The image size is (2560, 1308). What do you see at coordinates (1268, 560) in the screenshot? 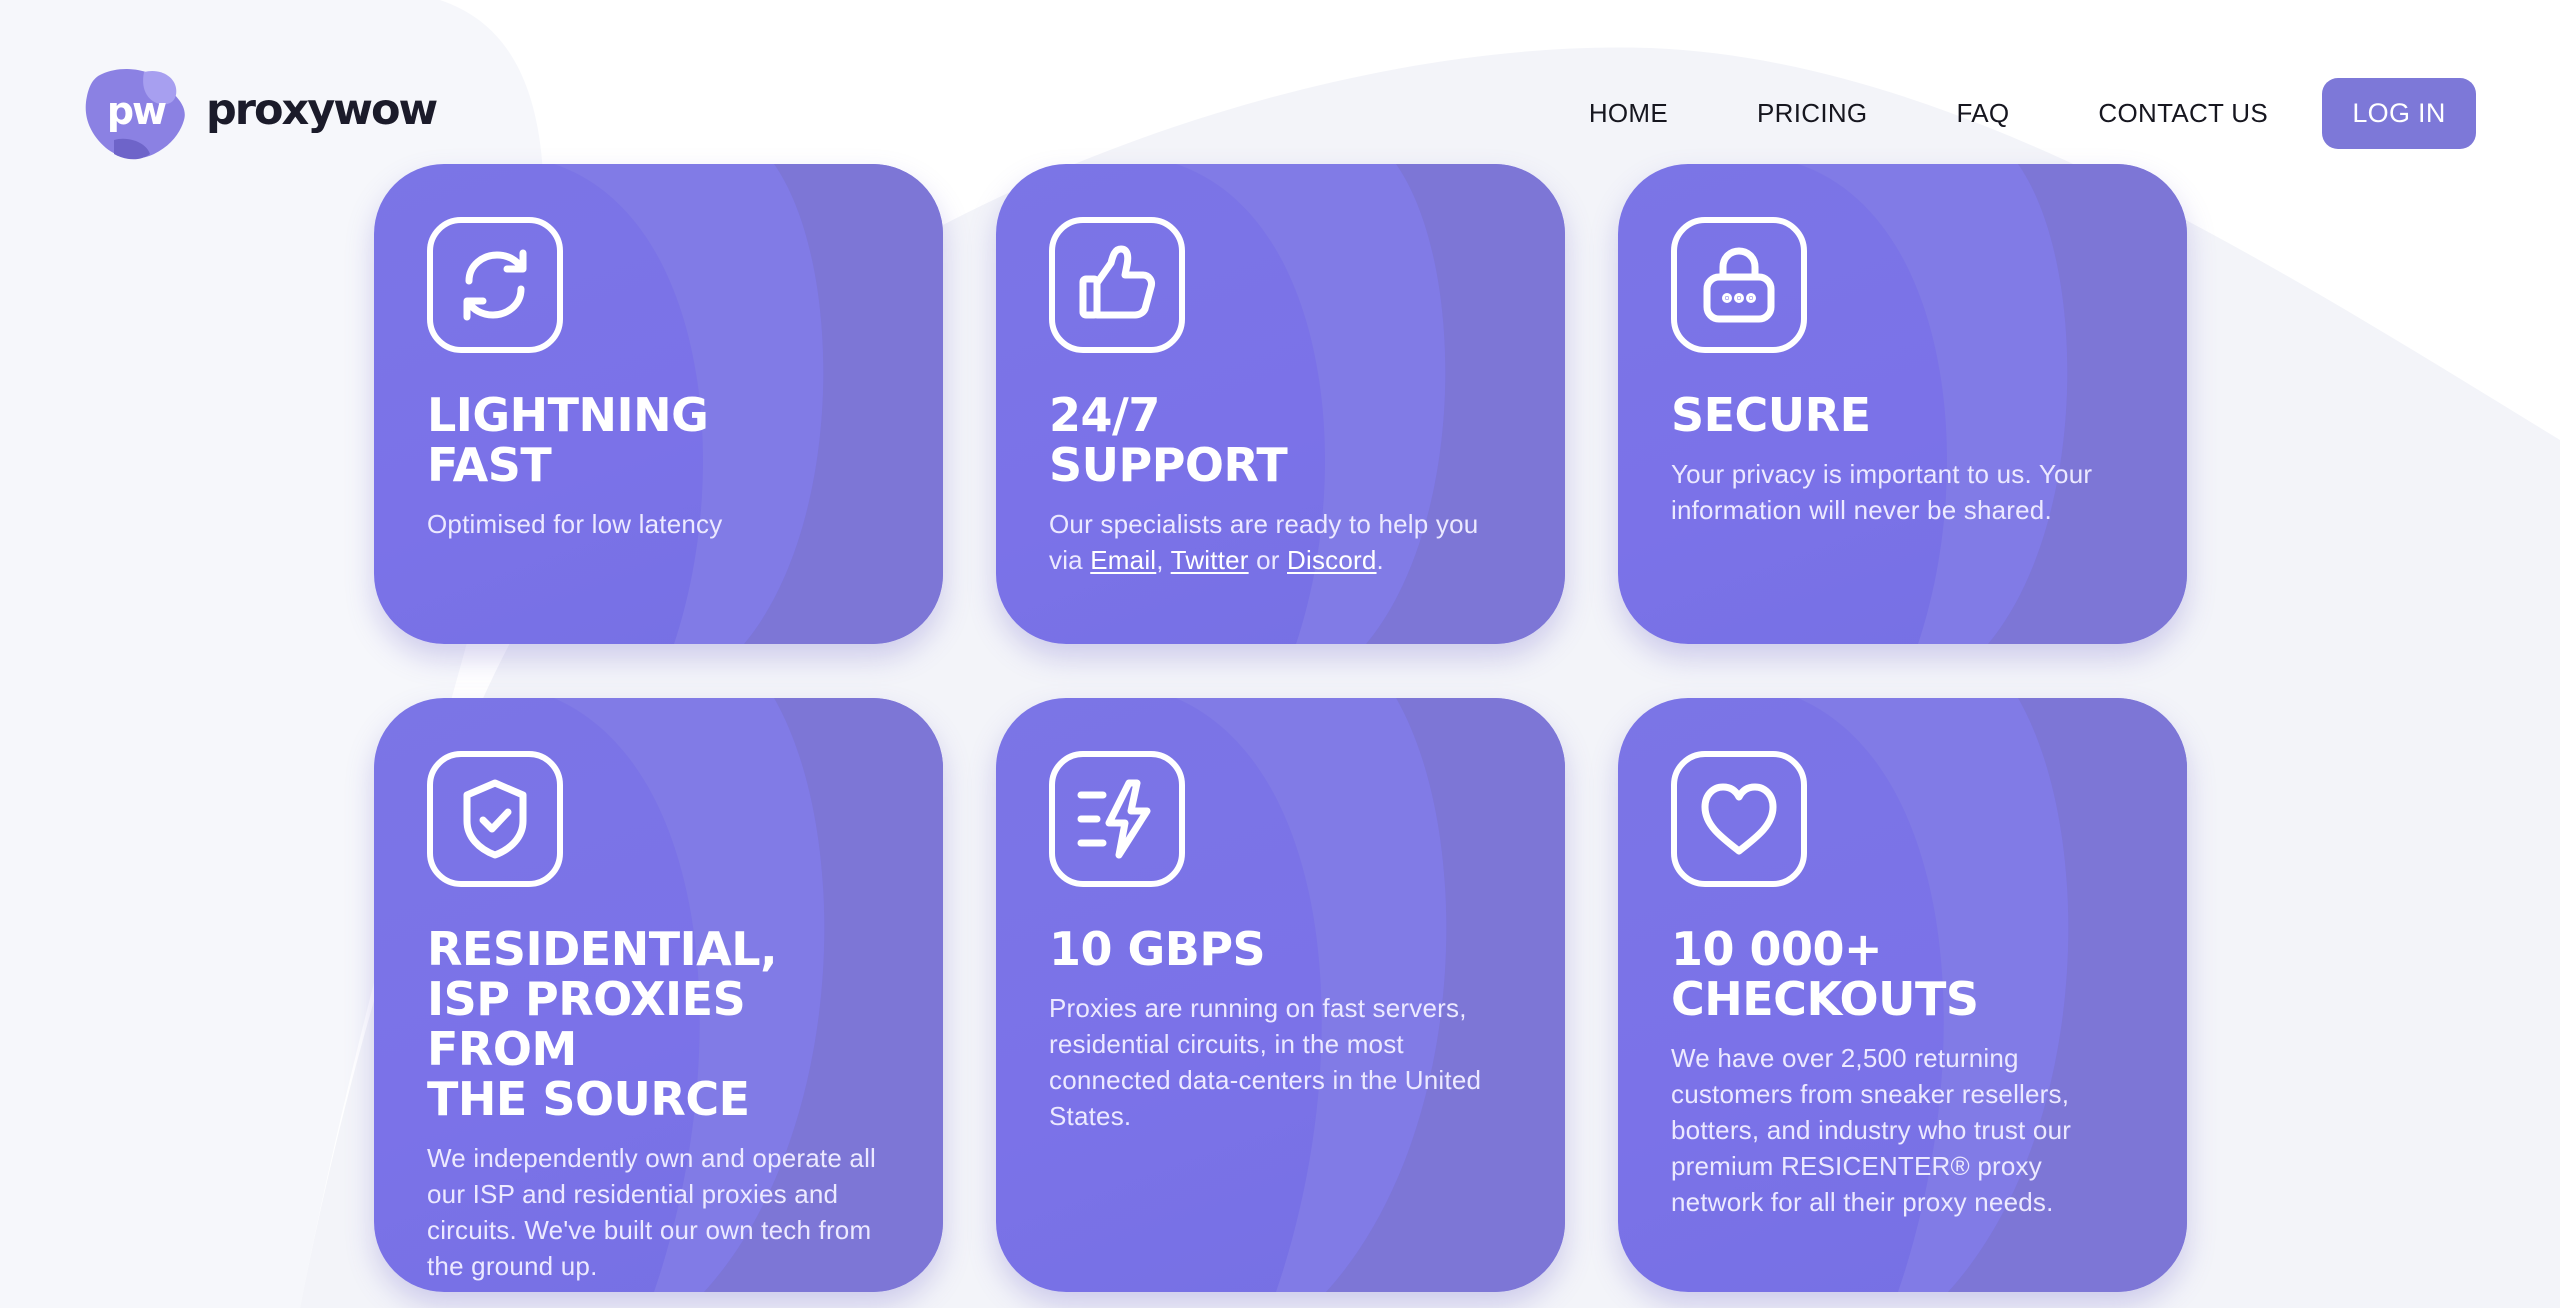
I see `separator: or` at bounding box center [1268, 560].